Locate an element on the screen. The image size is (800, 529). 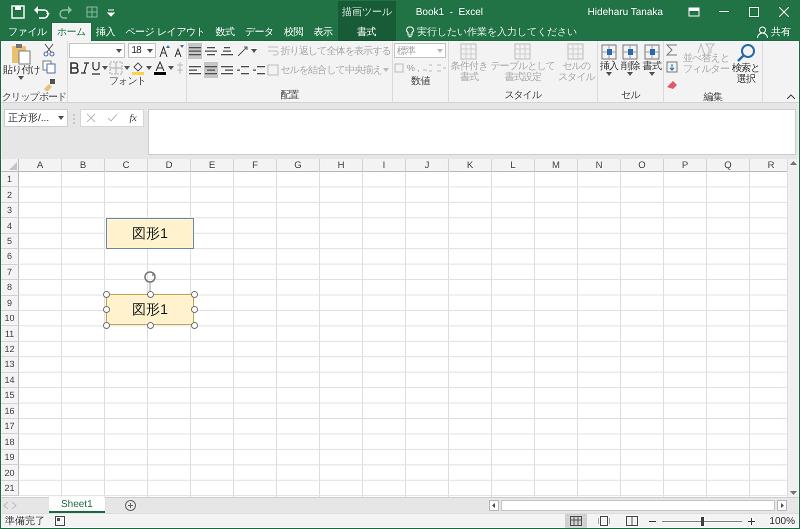
ribbon-tab: ページ レイアウト is located at coordinates (165, 32).